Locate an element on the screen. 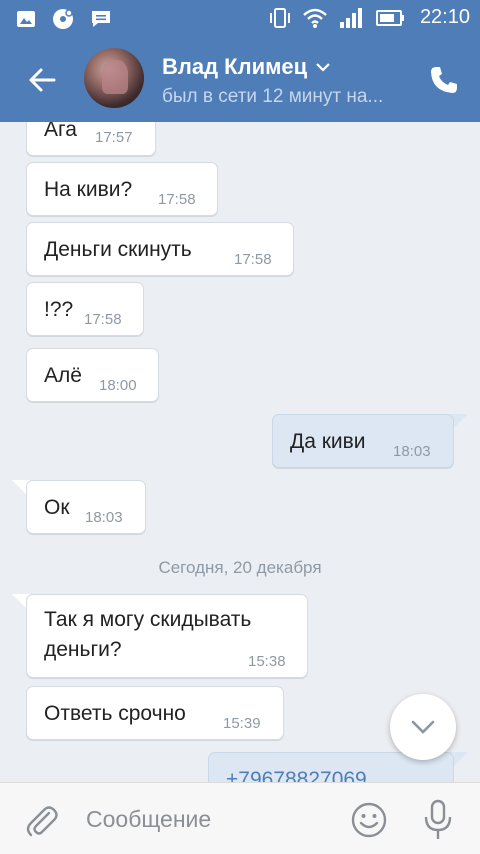  message-incoming: Так я могу скидывать деньги? 15:38 is located at coordinates (167, 636).